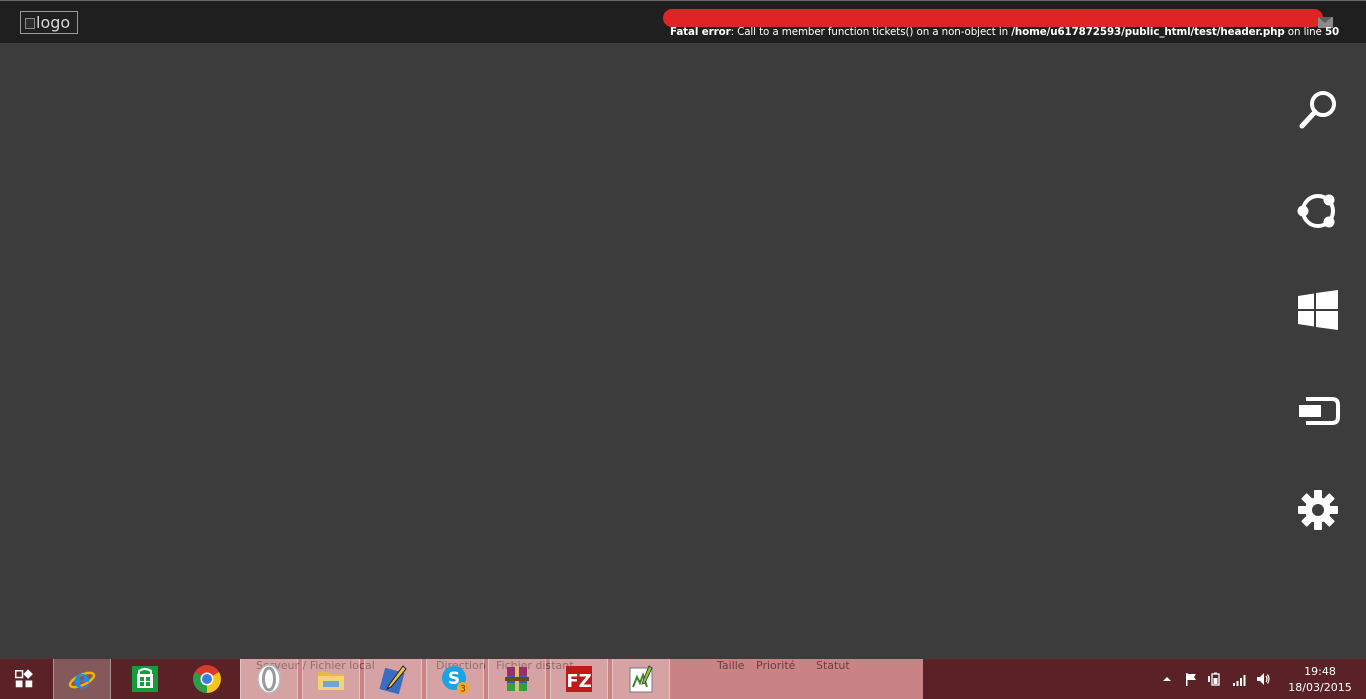 The image size is (1366, 699). I want to click on svg-text: e, so click(82, 680).